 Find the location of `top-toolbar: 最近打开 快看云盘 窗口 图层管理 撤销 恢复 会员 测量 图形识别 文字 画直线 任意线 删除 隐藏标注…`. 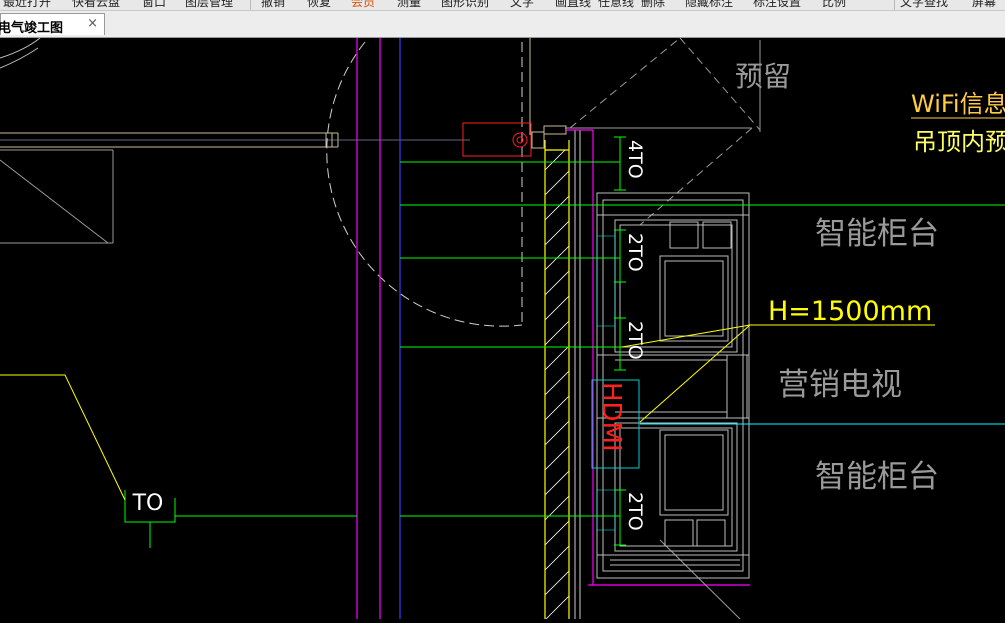

top-toolbar: 最近打开 快看云盘 窗口 图层管理 撤销 恢复 会员 测量 图形识别 文字 画直线 任意线 删除 隐藏标注… is located at coordinates (502, 5).